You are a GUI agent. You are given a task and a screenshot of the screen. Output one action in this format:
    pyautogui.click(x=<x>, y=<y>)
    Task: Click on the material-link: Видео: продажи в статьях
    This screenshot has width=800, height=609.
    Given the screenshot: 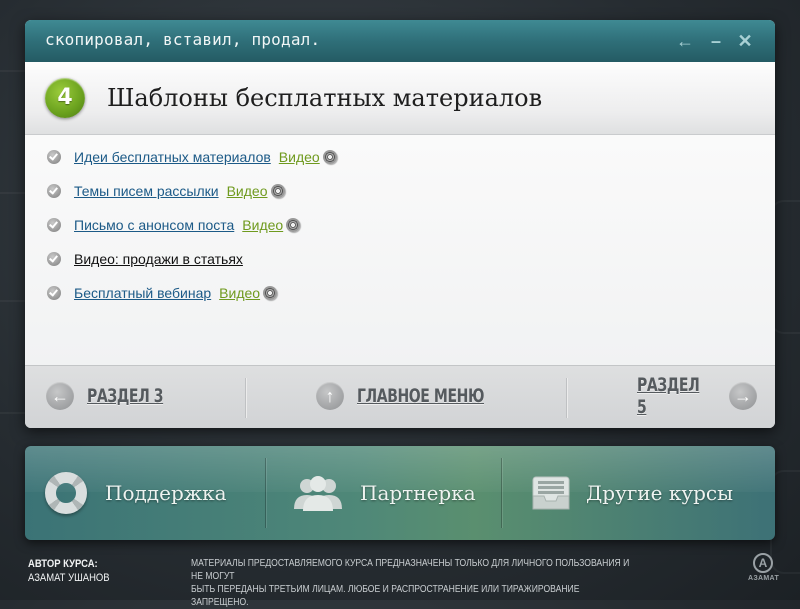 What is the action you would take?
    pyautogui.click(x=158, y=259)
    